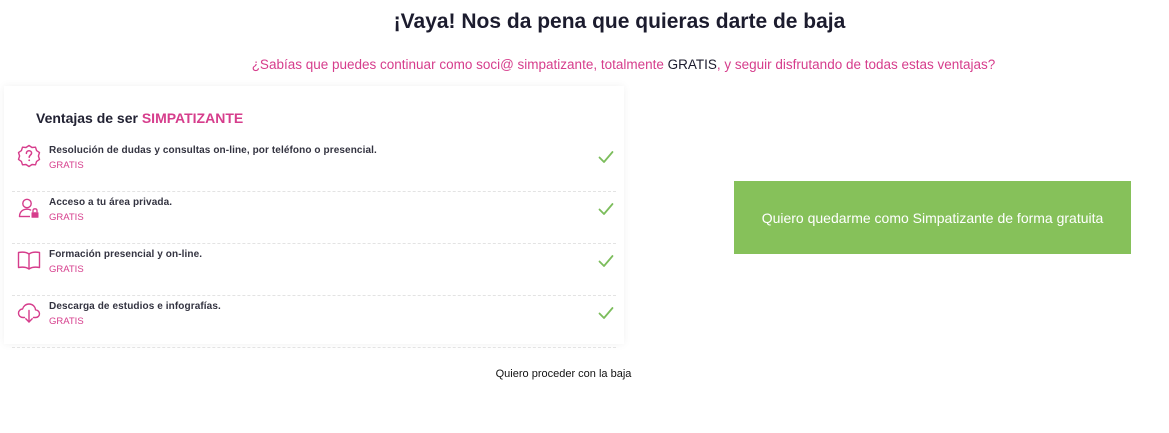 The image size is (1169, 433). What do you see at coordinates (89, 118) in the screenshot?
I see `benefits-heading-prefix: Ventajas de ser` at bounding box center [89, 118].